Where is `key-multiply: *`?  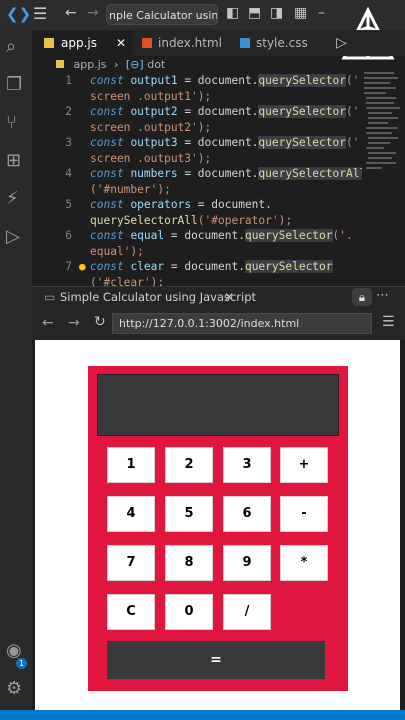 key-multiply: * is located at coordinates (304, 563).